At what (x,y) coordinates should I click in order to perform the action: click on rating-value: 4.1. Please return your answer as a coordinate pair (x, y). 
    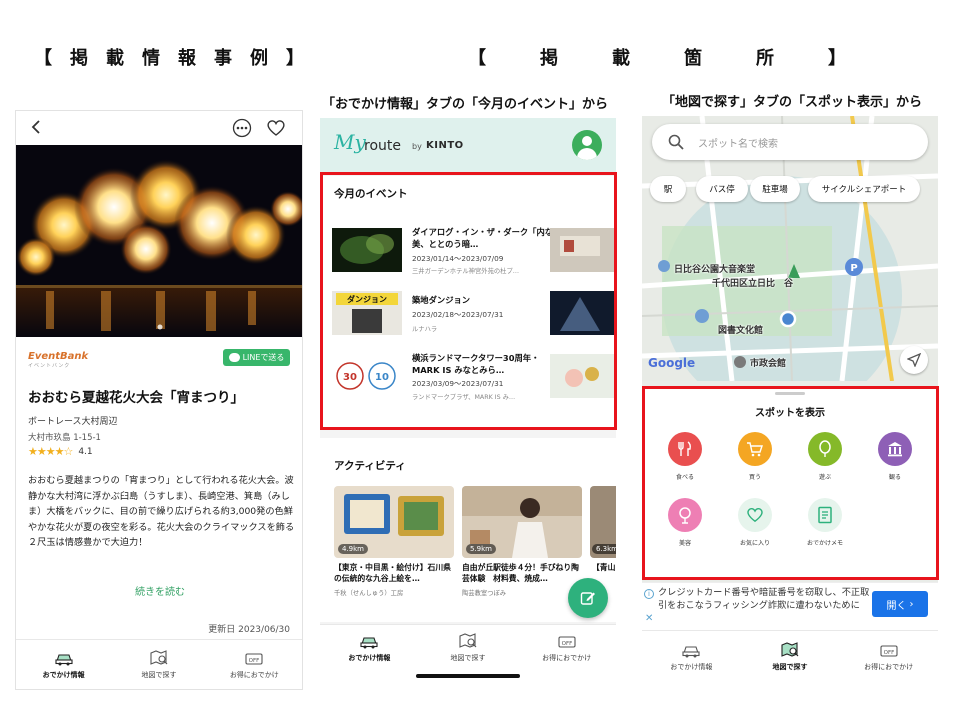
    Looking at the image, I should click on (85, 451).